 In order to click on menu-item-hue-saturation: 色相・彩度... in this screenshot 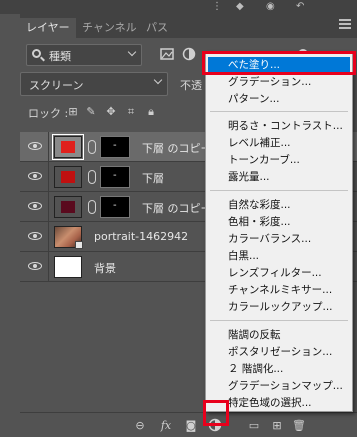, I will do `click(279, 222)`.